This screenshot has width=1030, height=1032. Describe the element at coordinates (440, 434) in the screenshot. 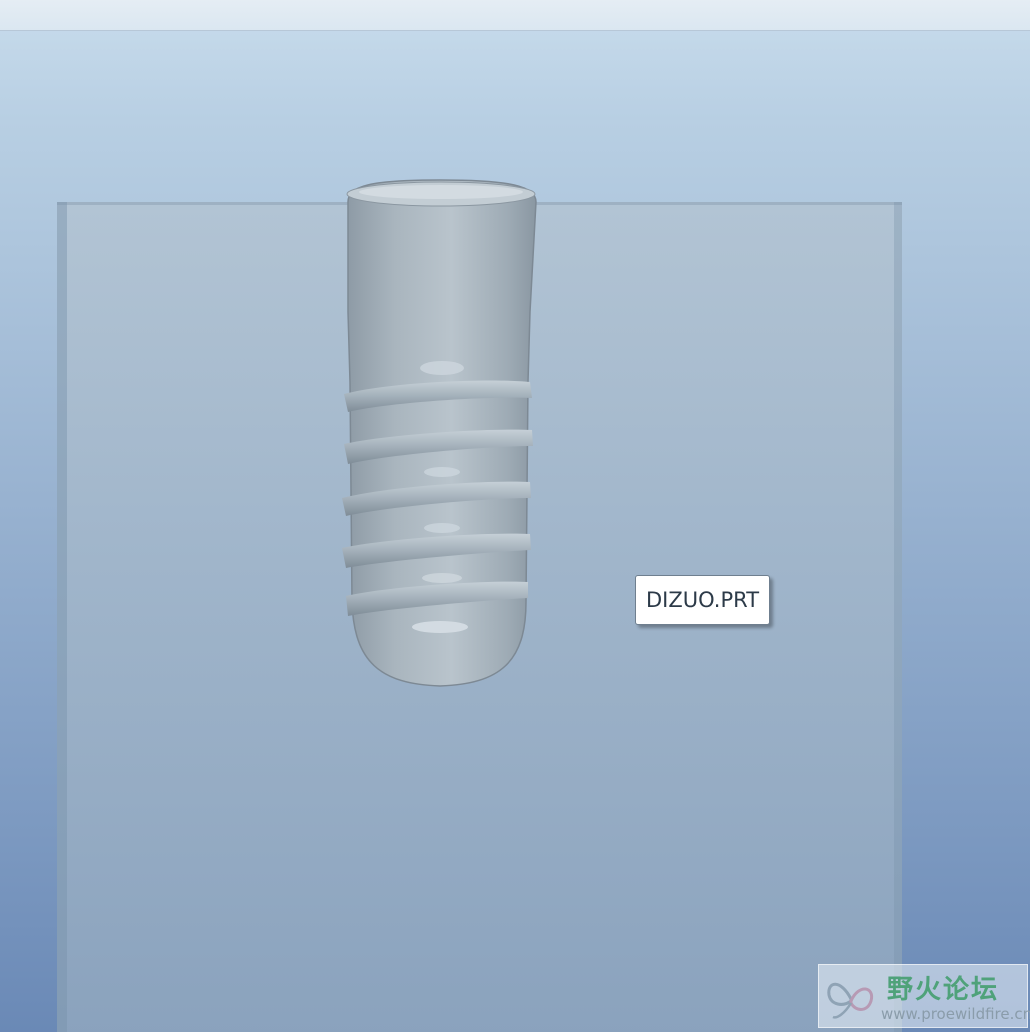

I see `threaded-post-model` at that location.